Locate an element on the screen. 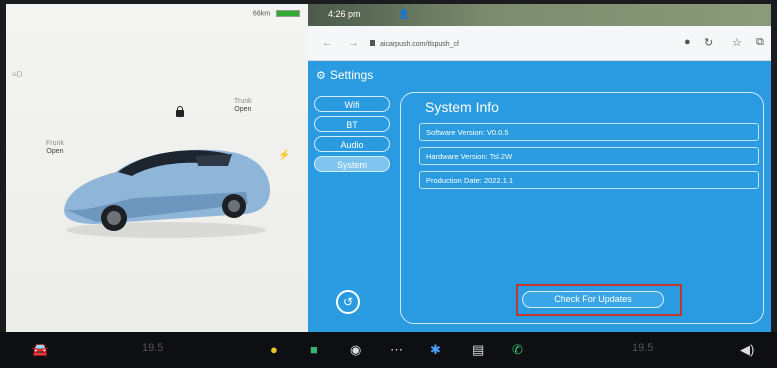 This screenshot has width=777, height=368. bluetooth-icon: ✱ is located at coordinates (435, 350).